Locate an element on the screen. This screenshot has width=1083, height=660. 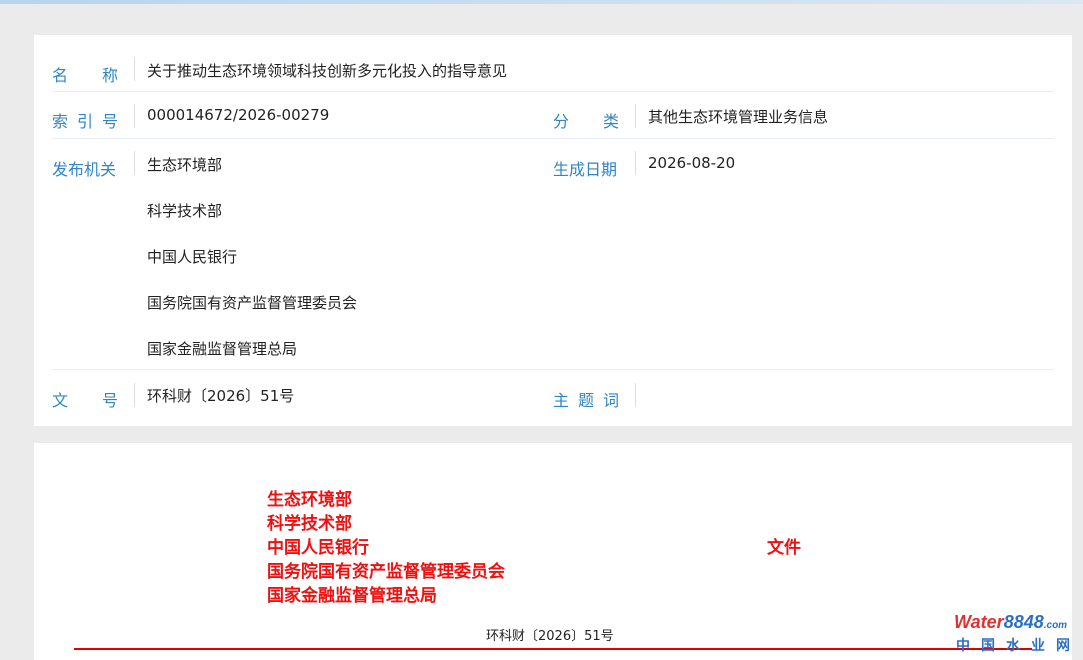
agency-name: 国家金融监督管理总局 is located at coordinates (352, 596).